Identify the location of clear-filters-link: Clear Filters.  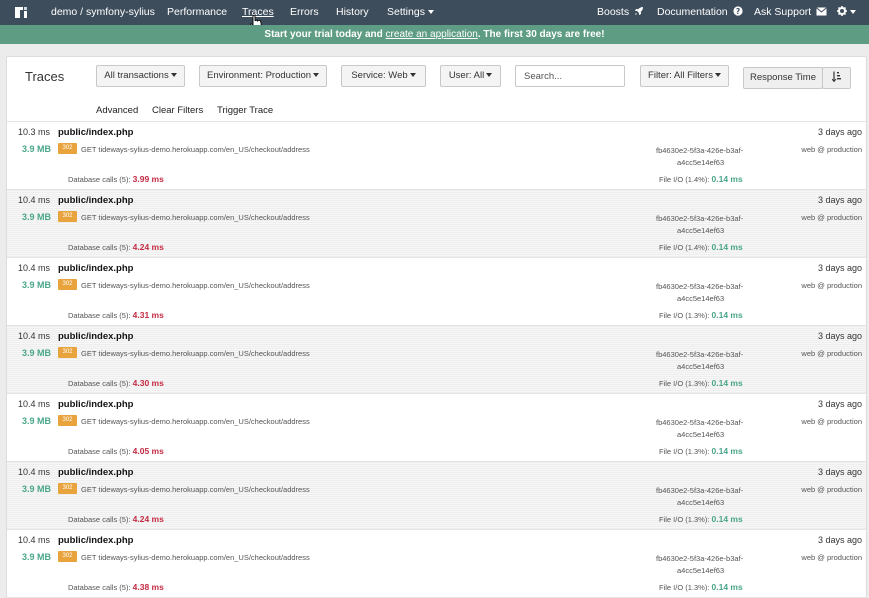
(177, 110).